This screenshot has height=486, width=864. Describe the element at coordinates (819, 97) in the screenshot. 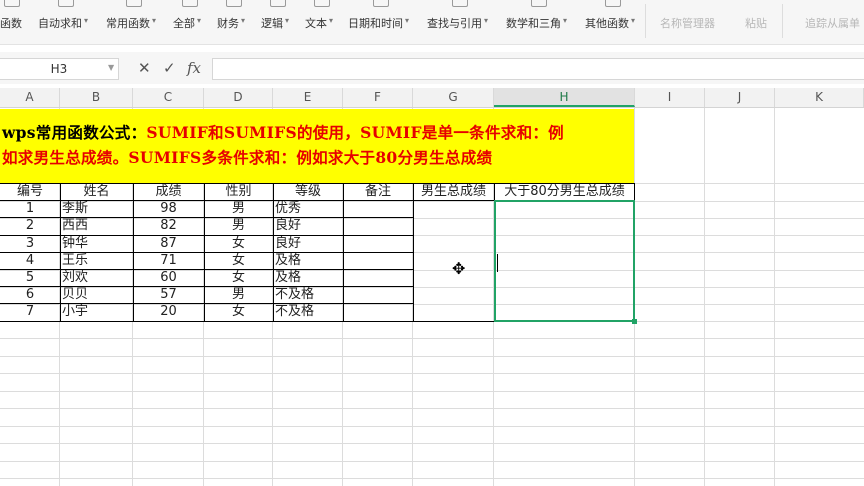

I see `column-header-K: K` at that location.